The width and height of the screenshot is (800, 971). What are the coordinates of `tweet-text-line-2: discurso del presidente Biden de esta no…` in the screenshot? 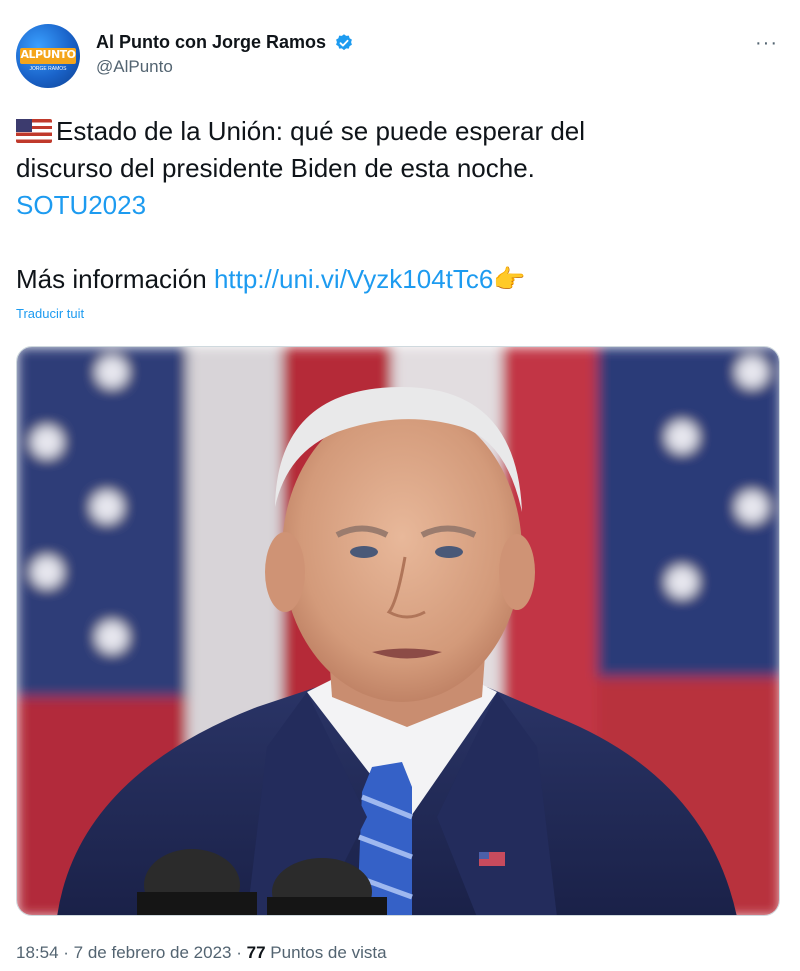 It's located at (275, 168).